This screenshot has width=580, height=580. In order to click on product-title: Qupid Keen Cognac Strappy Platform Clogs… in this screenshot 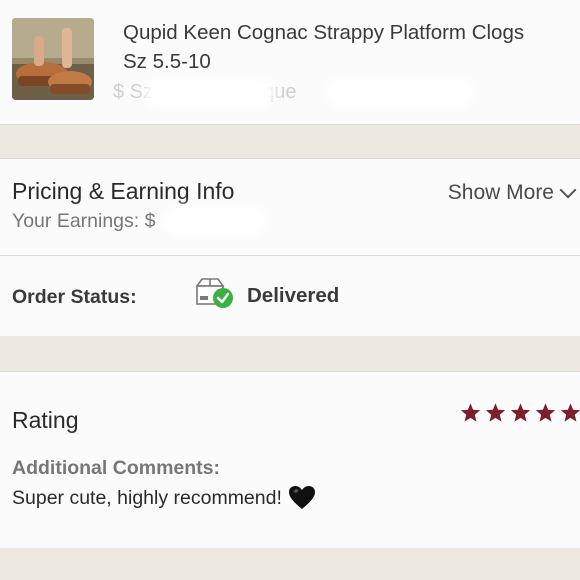, I will do `click(348, 47)`.